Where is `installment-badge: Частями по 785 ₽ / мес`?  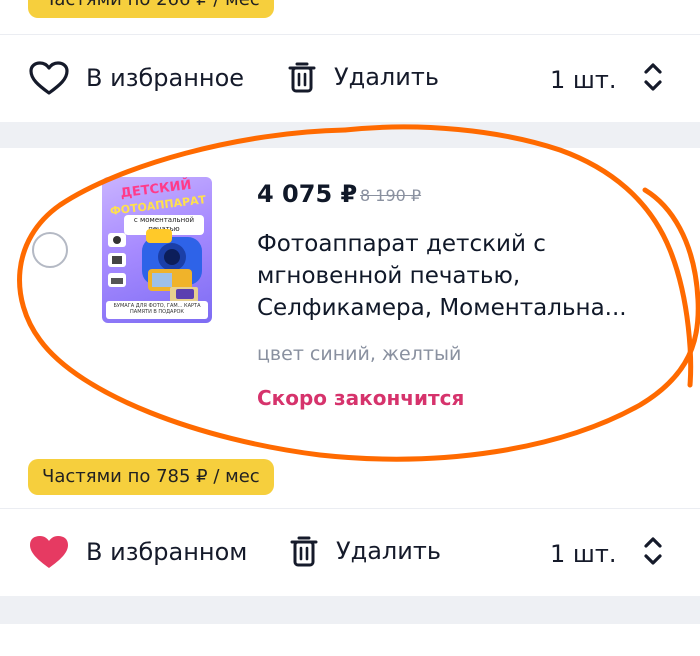 installment-badge: Частями по 785 ₽ / мес is located at coordinates (151, 477).